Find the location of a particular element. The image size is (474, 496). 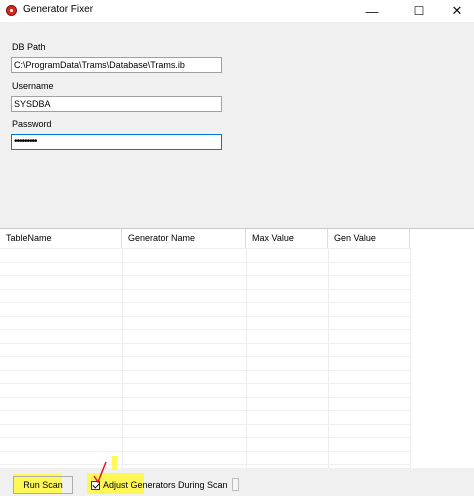

column-header-gen-value: Gen Value is located at coordinates (369, 238).